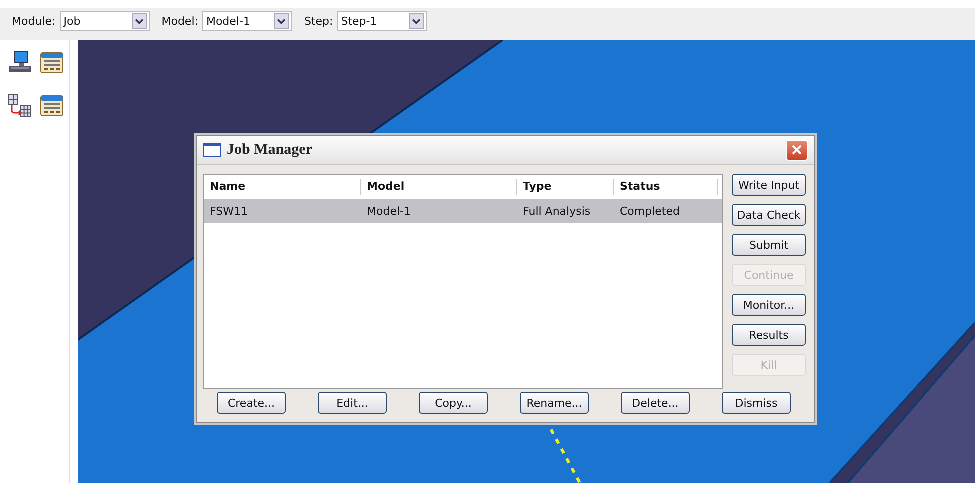 This screenshot has width=975, height=483. What do you see at coordinates (756, 403) in the screenshot?
I see `dialog-button: Dismiss` at bounding box center [756, 403].